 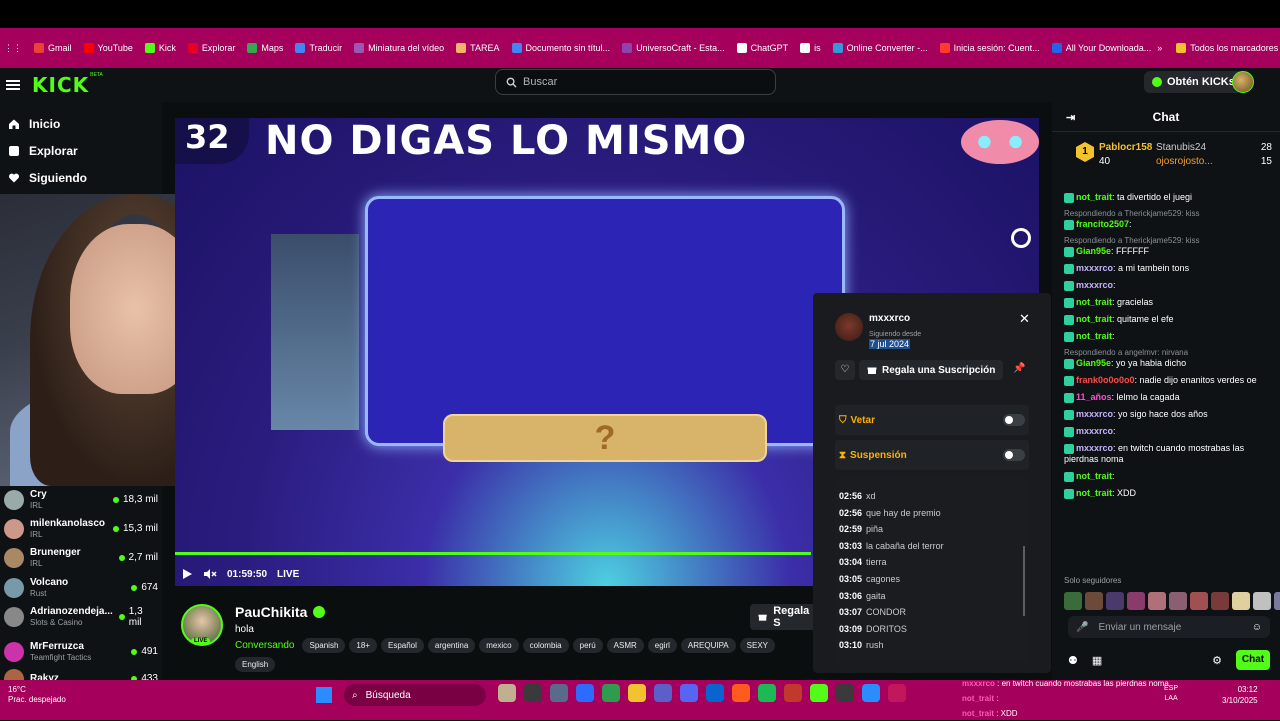 What do you see at coordinates (265, 48) in the screenshot?
I see `bookmark-item: Maps` at bounding box center [265, 48].